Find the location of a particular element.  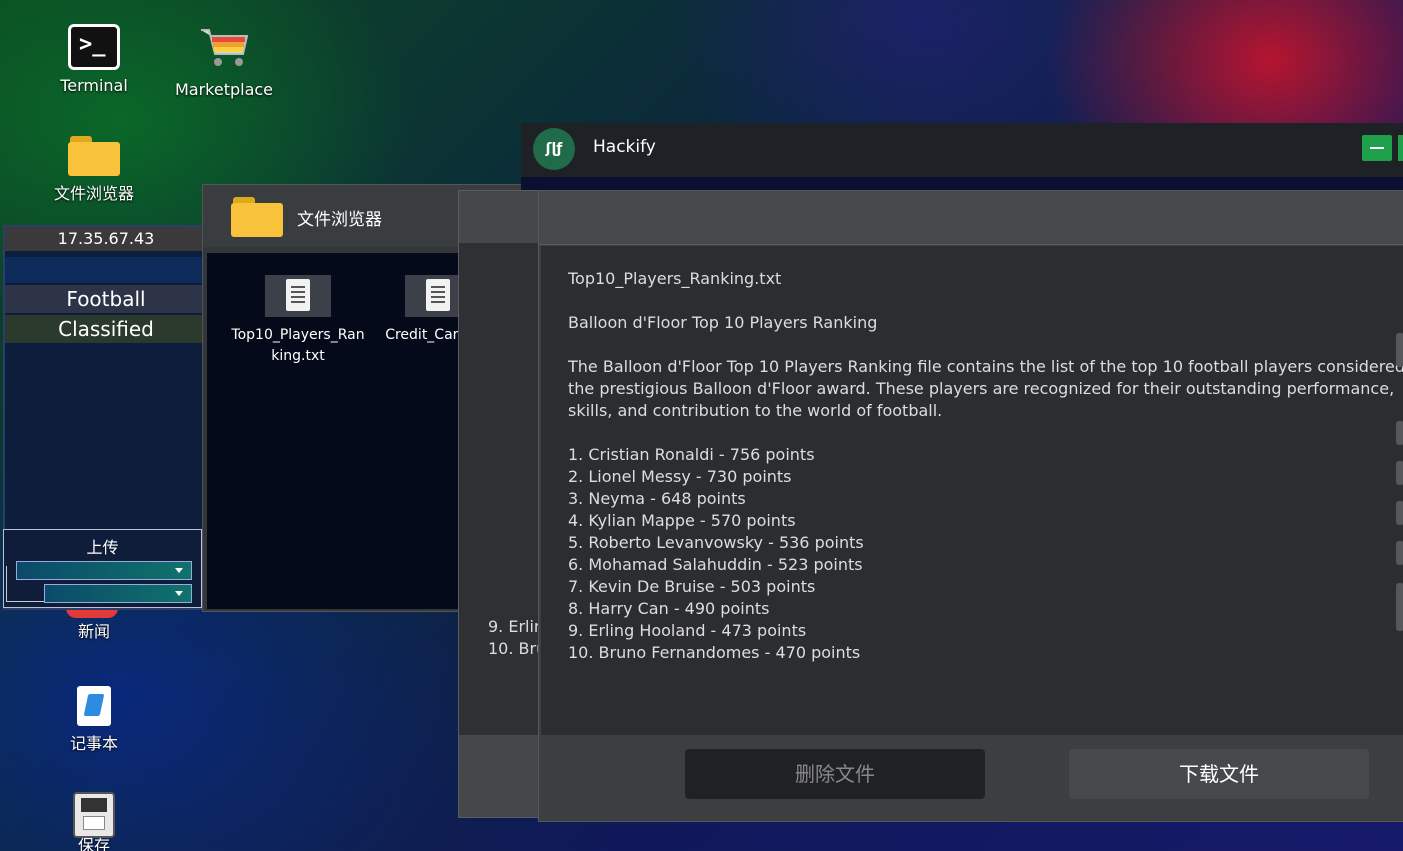

file-browser-title: 文件浏览器 is located at coordinates (339, 220).